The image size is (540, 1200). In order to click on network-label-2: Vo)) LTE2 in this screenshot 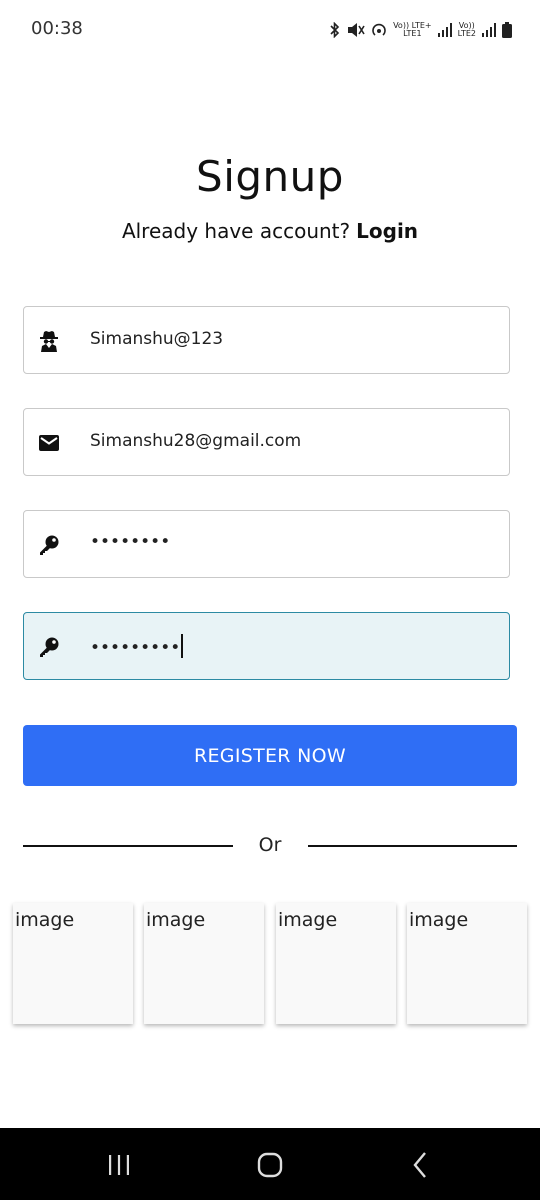, I will do `click(466, 29)`.